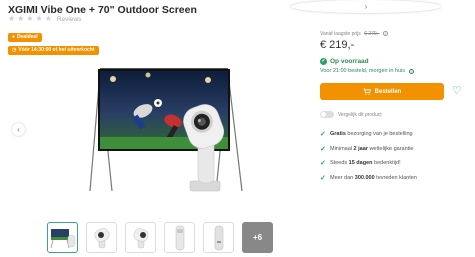 This screenshot has width=475, height=257. I want to click on stock-status: ✓ Op voorraad, so click(344, 61).